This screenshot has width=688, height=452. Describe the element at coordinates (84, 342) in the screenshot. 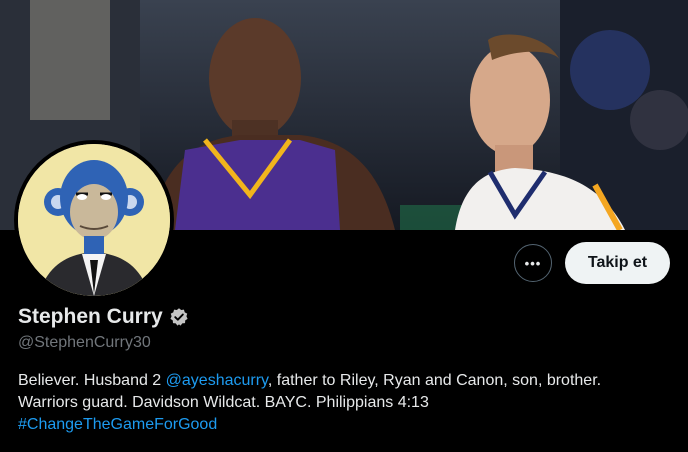

I see `profile-handle: @StephenCurry30` at that location.